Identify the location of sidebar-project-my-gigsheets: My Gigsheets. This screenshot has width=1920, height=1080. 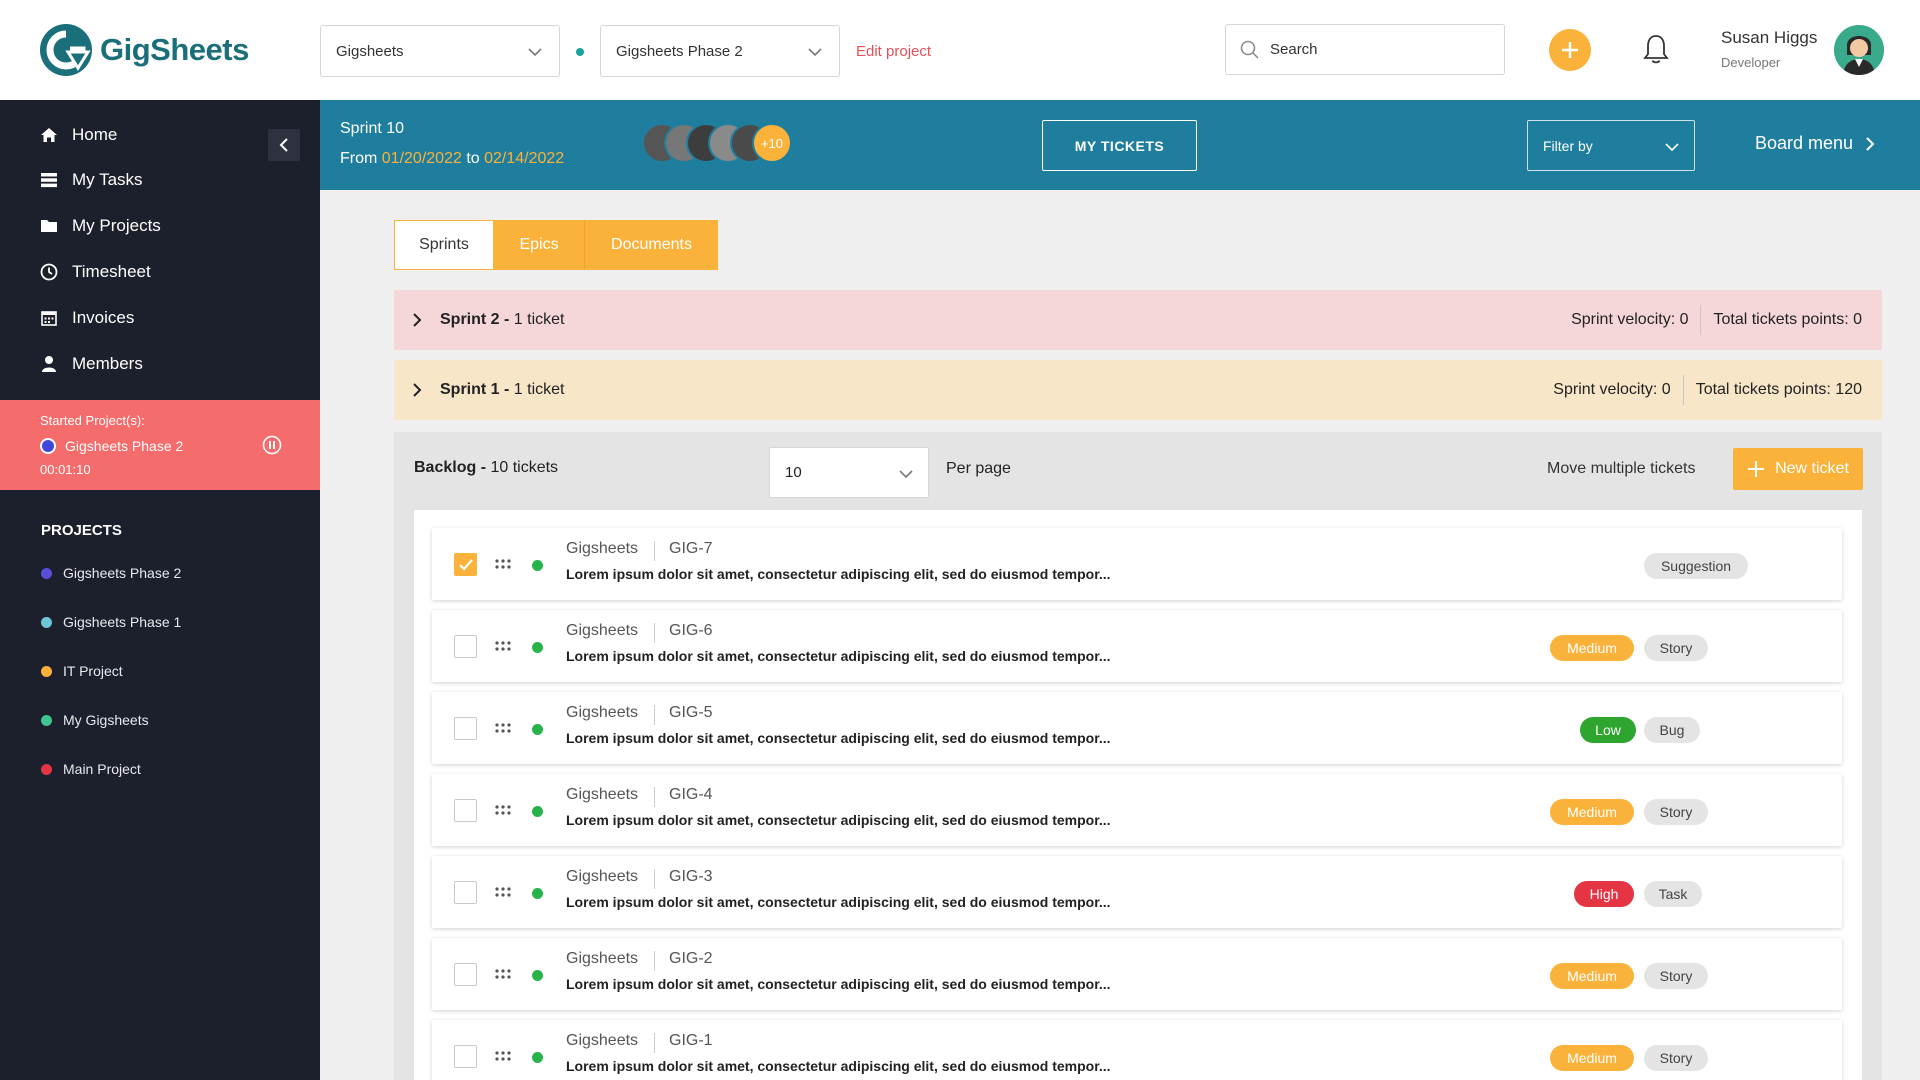
(95, 720).